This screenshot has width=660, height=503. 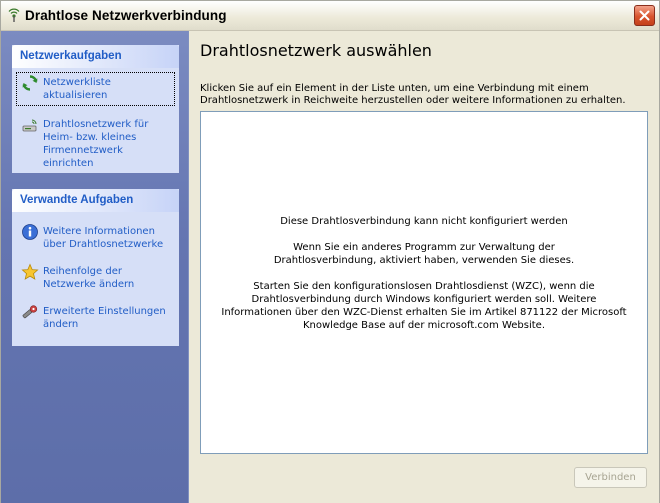 I want to click on info-icon, so click(x=30, y=232).